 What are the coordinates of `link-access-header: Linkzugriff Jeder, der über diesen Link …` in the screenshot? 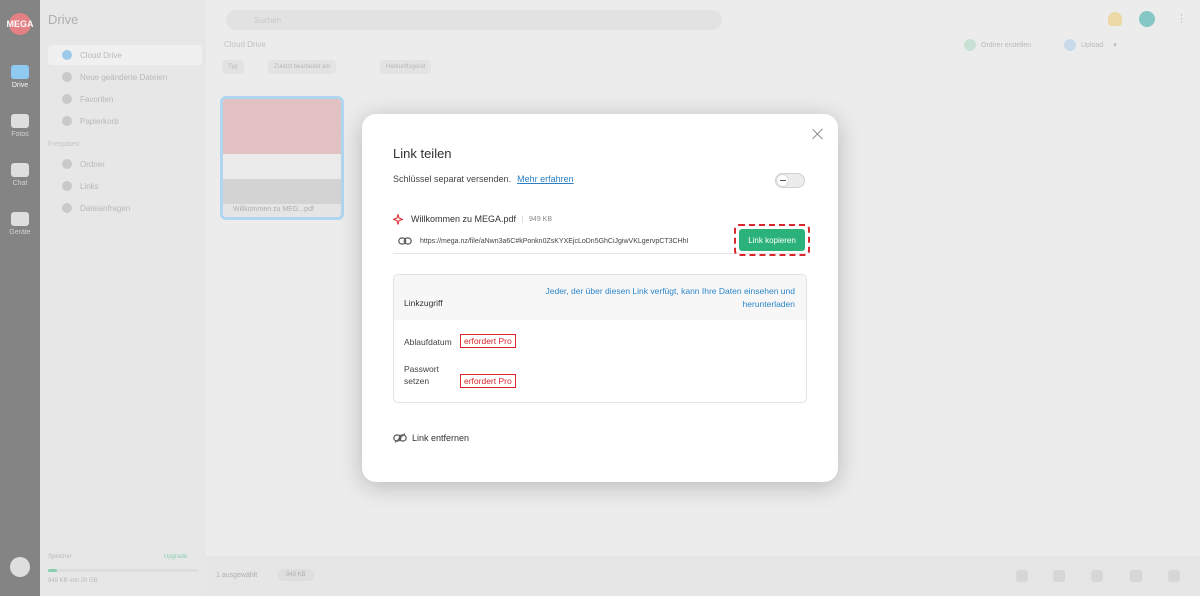 It's located at (600, 297).